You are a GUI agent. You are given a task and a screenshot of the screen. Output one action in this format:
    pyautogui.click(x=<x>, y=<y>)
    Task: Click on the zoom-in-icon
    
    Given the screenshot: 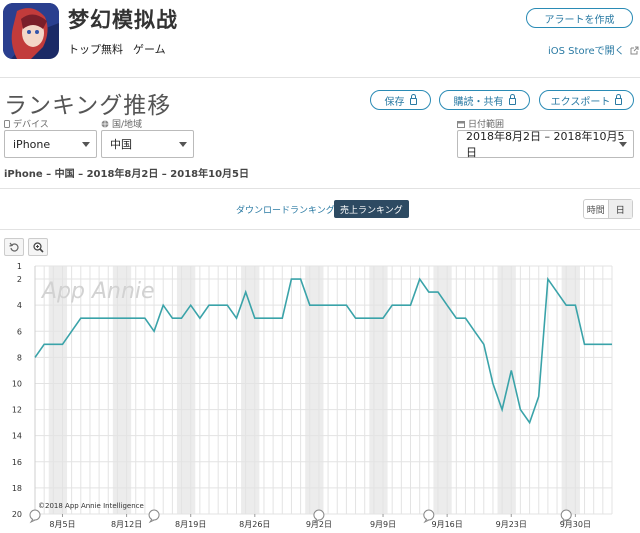 What is the action you would take?
    pyautogui.click(x=38, y=247)
    